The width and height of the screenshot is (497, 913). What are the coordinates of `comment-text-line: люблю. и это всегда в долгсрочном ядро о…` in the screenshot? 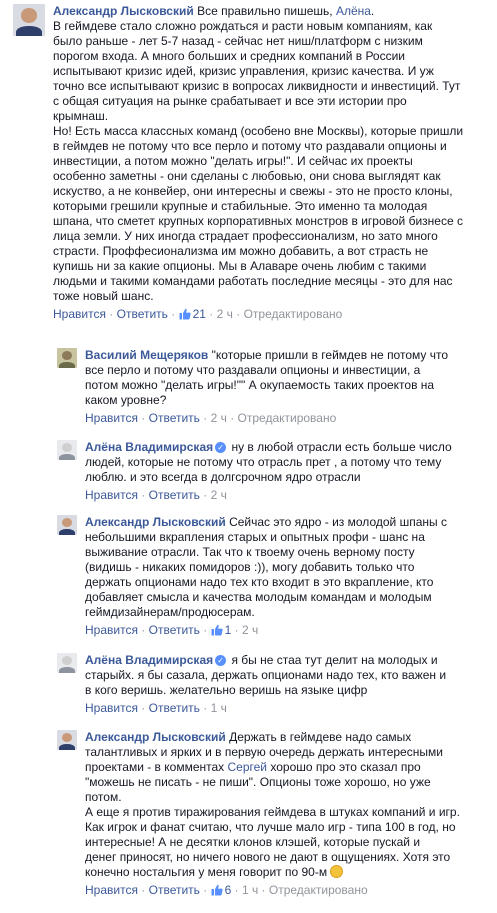 It's located at (223, 477).